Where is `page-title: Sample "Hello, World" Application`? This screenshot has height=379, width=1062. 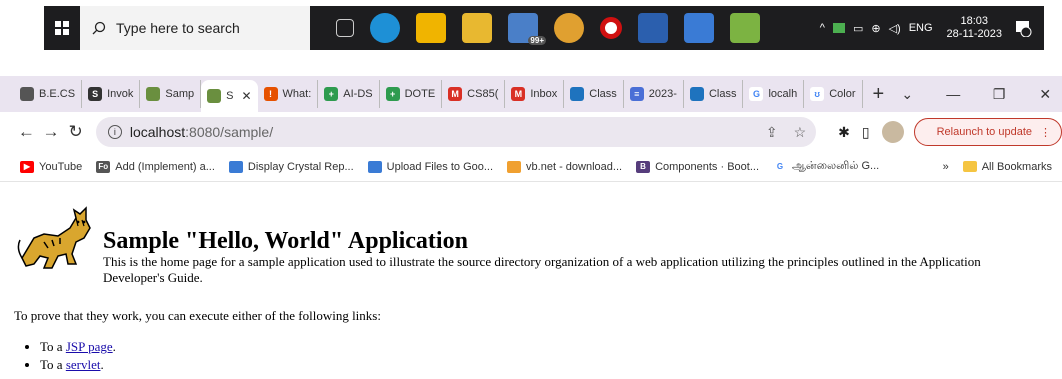 page-title: Sample "Hello, World" Application is located at coordinates (285, 241).